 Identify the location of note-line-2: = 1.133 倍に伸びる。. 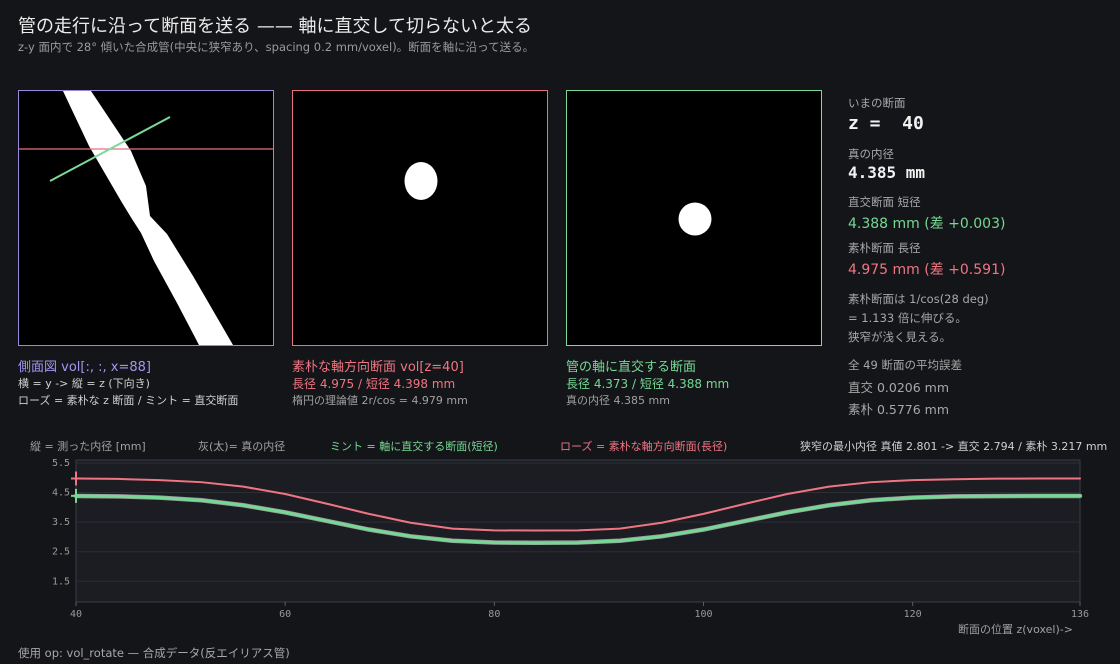
(907, 318).